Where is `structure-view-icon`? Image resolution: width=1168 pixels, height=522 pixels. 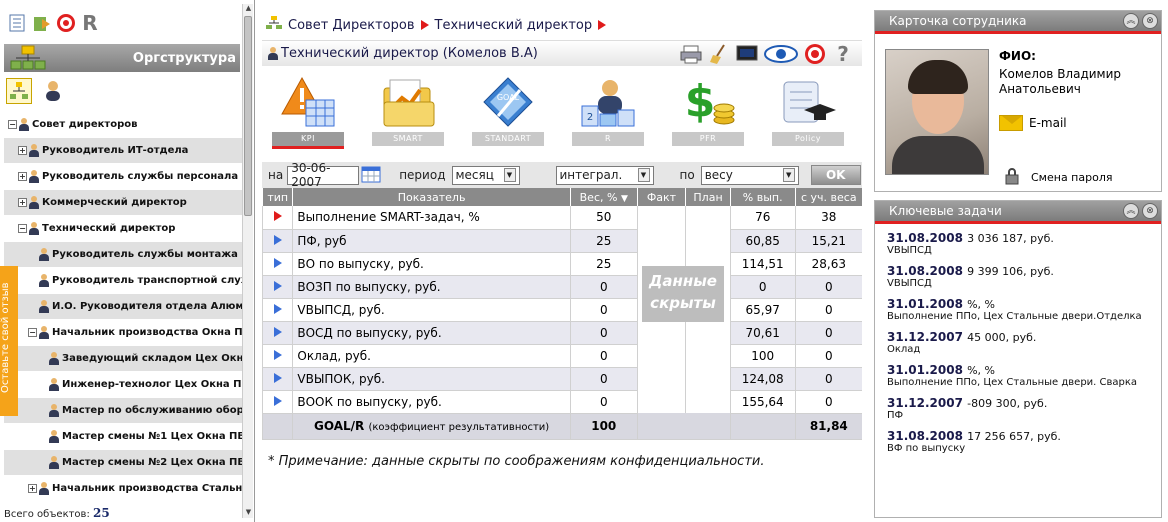 structure-view-icon is located at coordinates (19, 91).